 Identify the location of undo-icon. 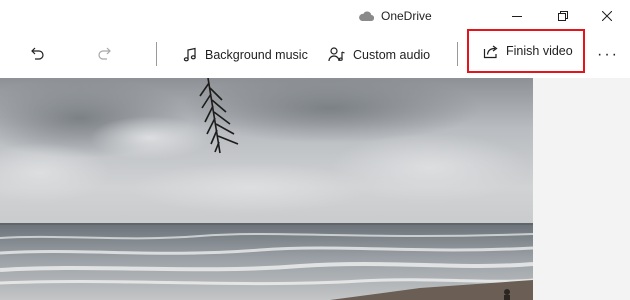
(37, 55).